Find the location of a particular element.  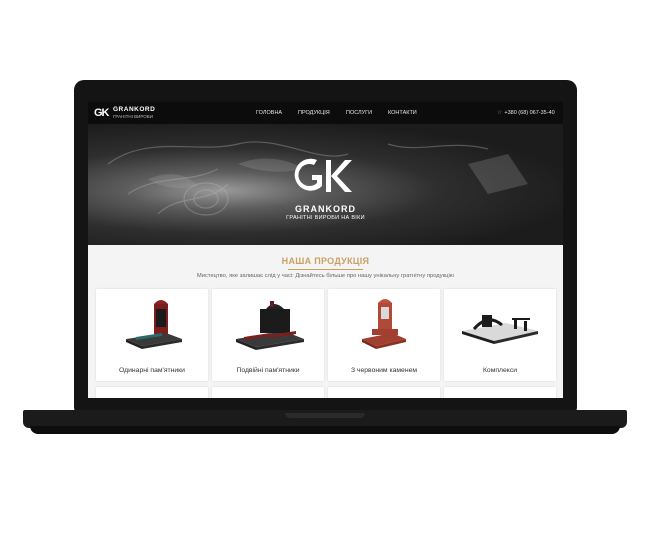

product-card-label: З червоним каменем is located at coordinates (384, 370).